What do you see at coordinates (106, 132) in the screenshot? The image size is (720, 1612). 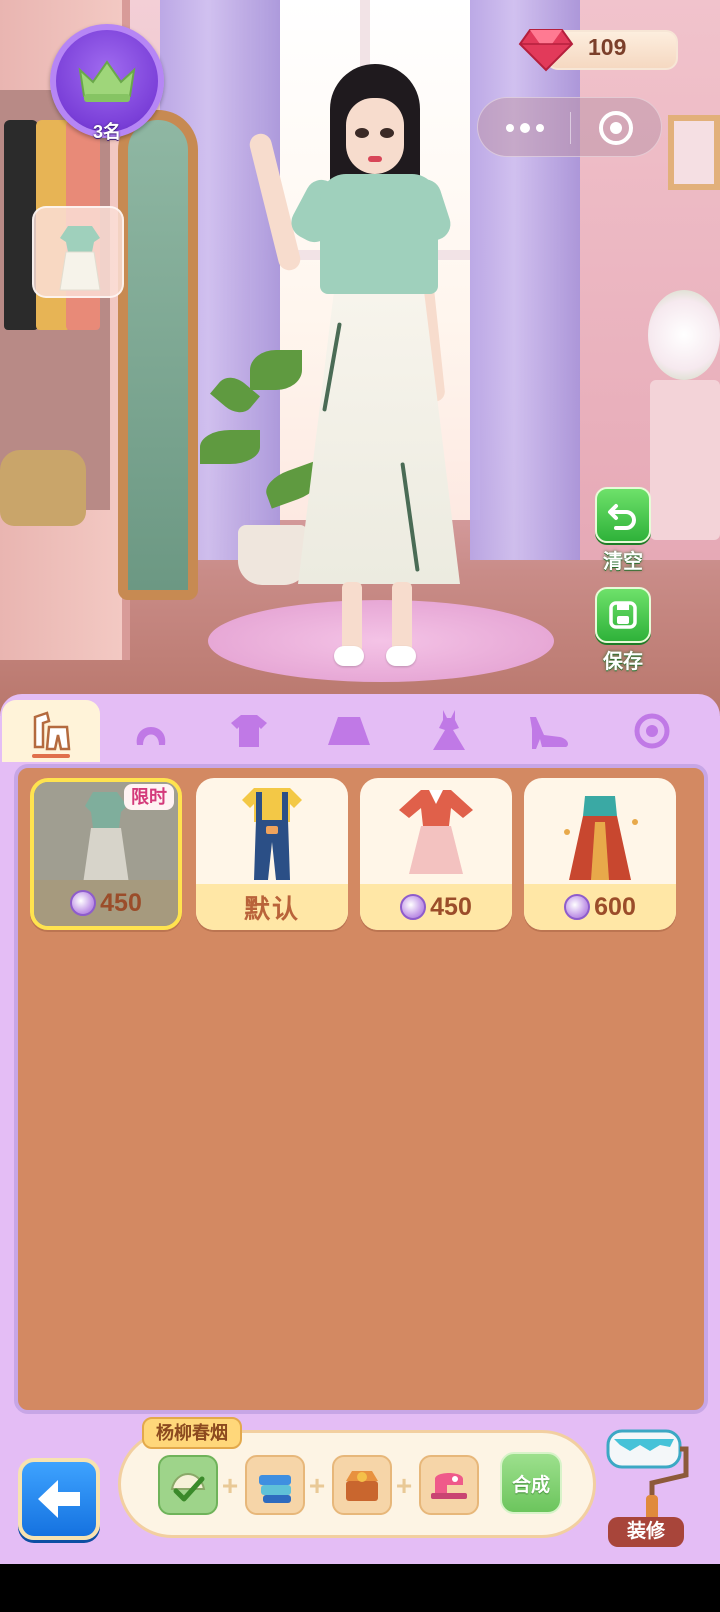 I see `rank-label: 3名` at bounding box center [106, 132].